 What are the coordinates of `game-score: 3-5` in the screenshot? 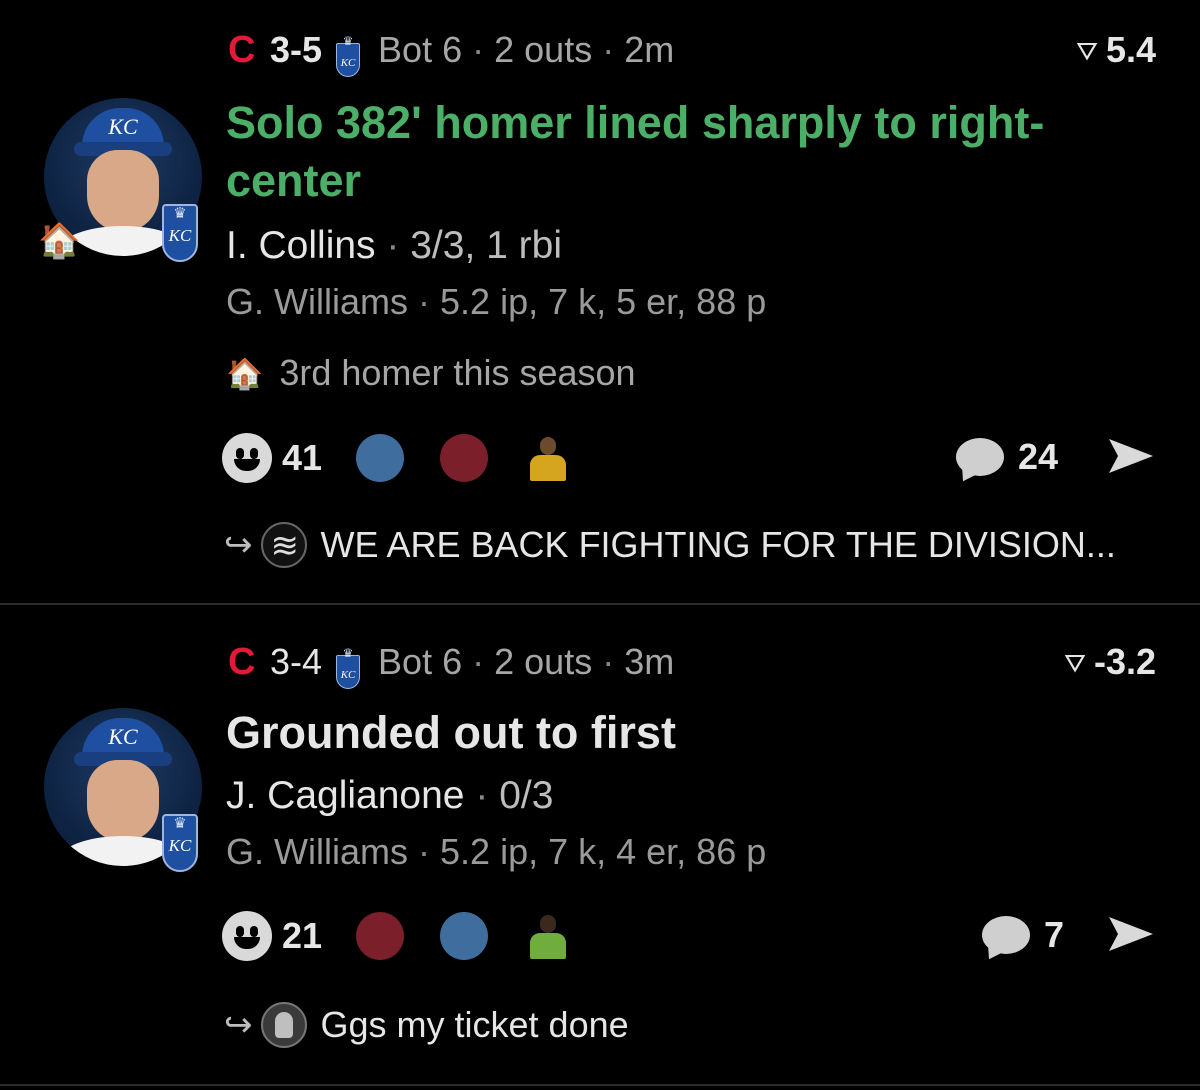 It's located at (296, 49).